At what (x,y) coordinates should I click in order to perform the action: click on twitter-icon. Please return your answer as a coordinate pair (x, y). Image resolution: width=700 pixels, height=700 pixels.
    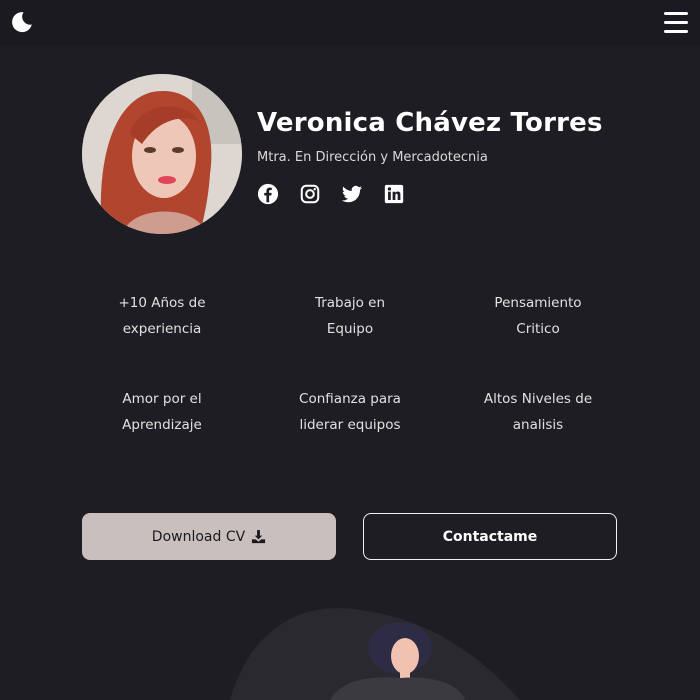
    Looking at the image, I should click on (352, 194).